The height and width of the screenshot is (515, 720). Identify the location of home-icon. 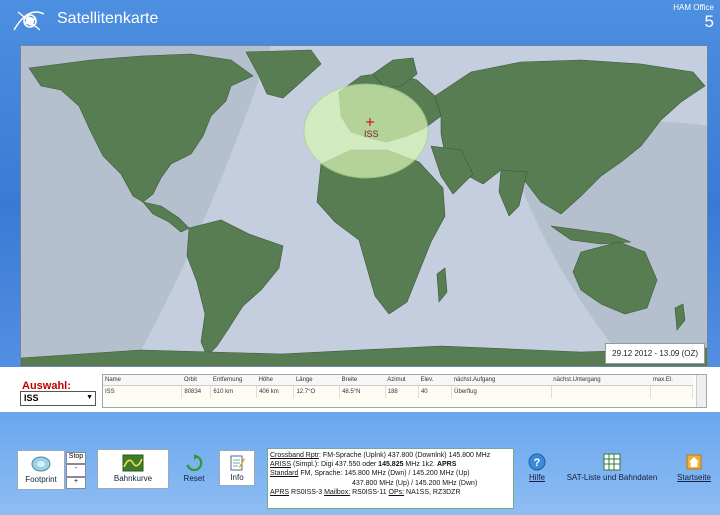
(694, 462).